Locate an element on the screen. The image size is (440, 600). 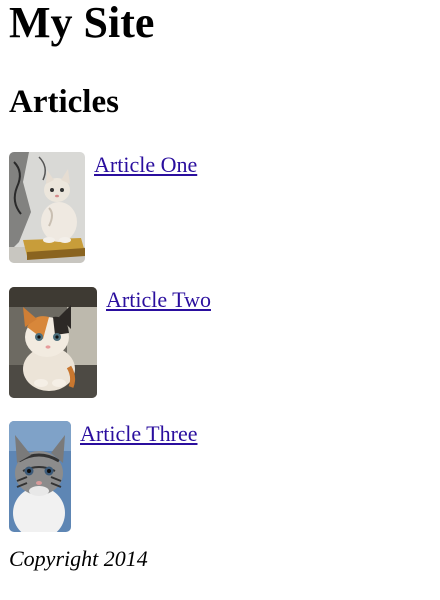
article-item: Article Three is located at coordinates (103, 476).